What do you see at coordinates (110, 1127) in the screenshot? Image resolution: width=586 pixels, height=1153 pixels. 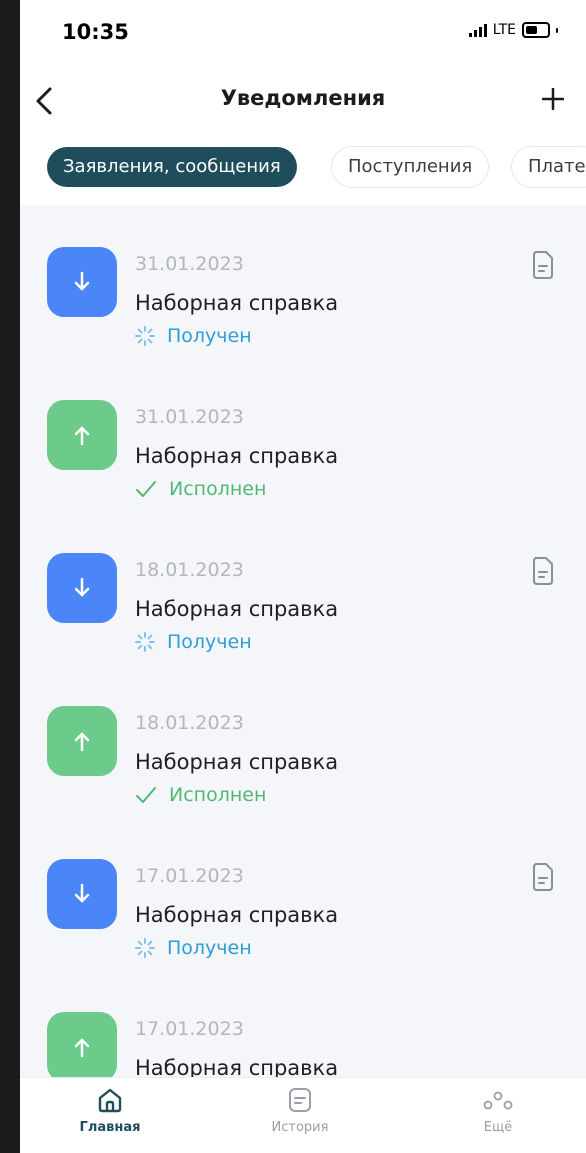 I see `nav-home-label: Главная` at bounding box center [110, 1127].